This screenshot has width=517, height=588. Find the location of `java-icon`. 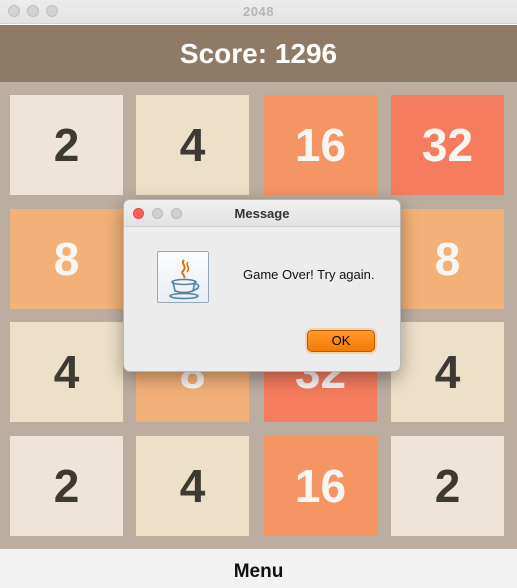

java-icon is located at coordinates (183, 277).